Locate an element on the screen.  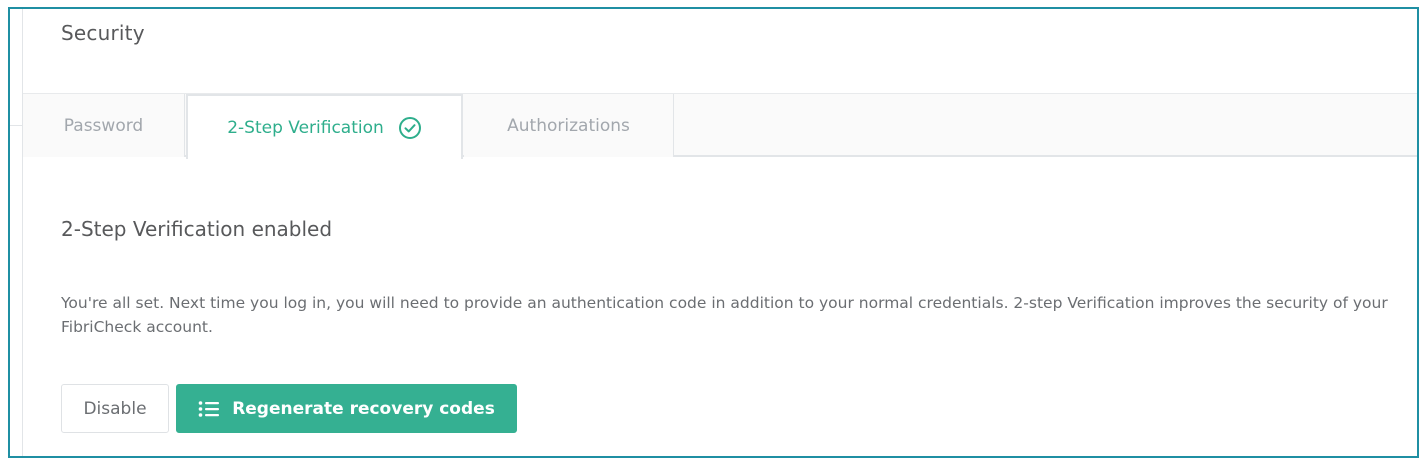
disable-button-label: Disable is located at coordinates (115, 408).